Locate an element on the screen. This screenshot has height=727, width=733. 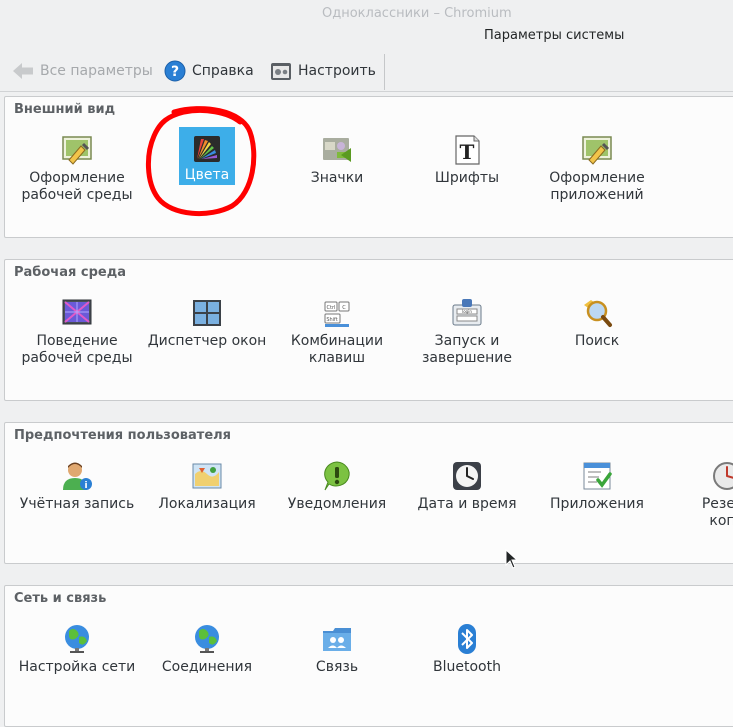
notifications-icon is located at coordinates (337, 476).